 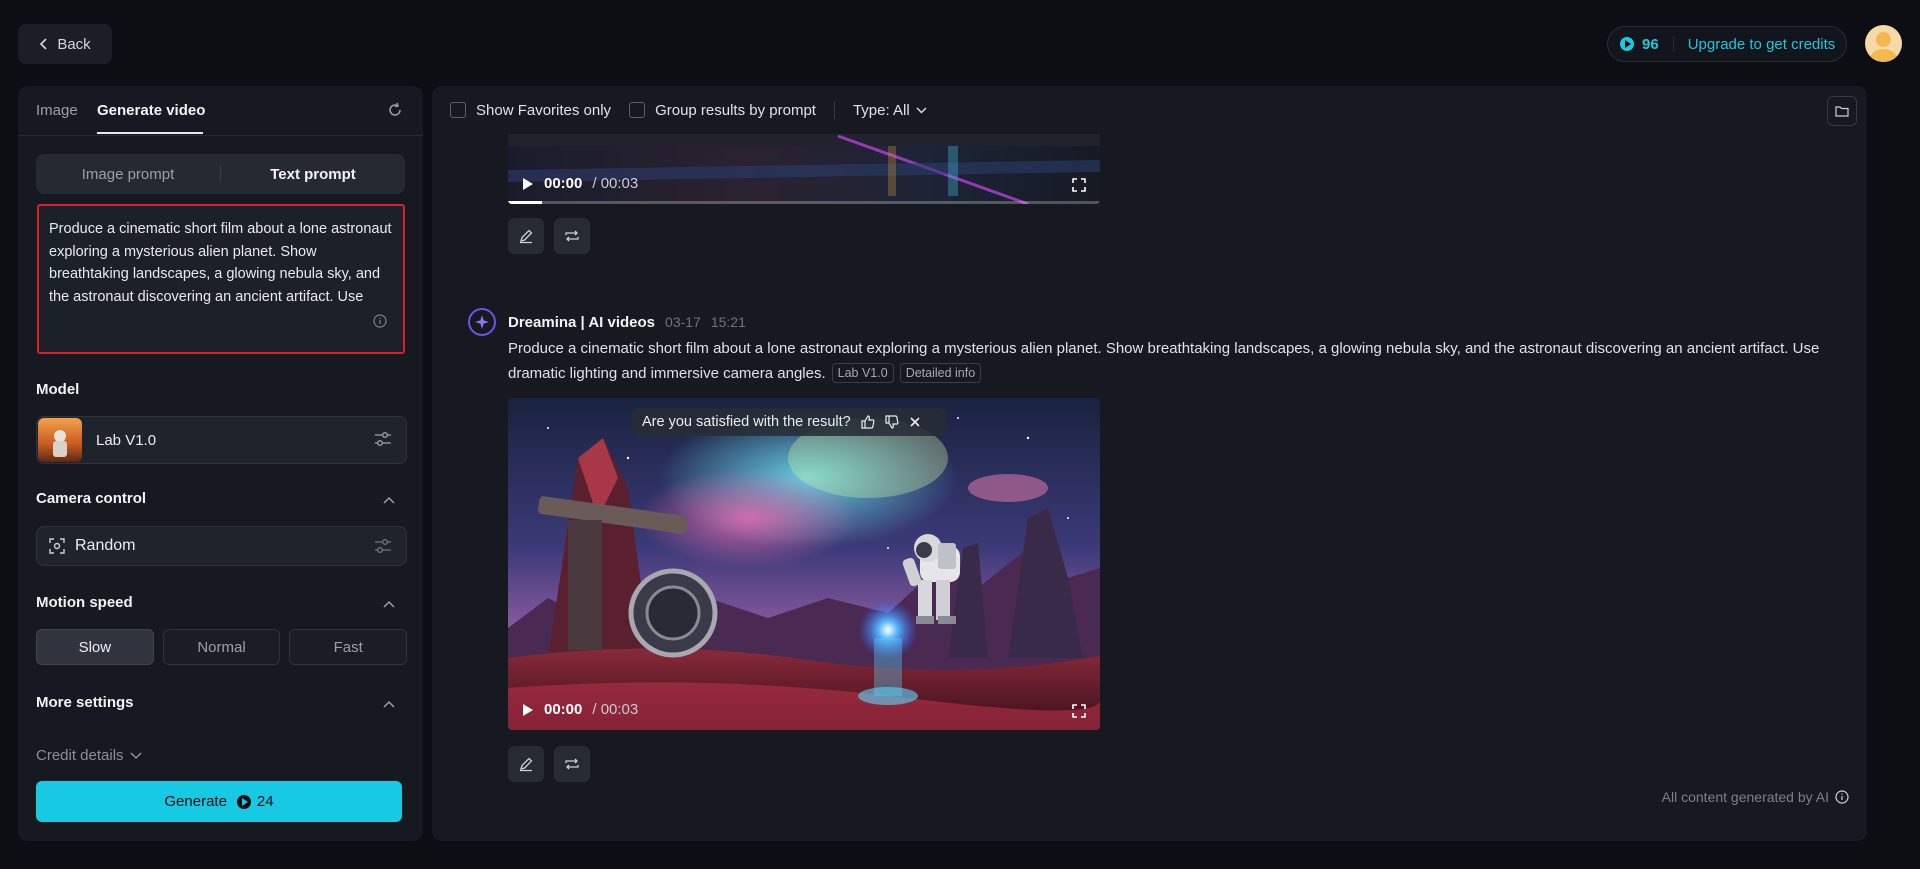 I want to click on thumbs-down-icon, so click(x=892, y=422).